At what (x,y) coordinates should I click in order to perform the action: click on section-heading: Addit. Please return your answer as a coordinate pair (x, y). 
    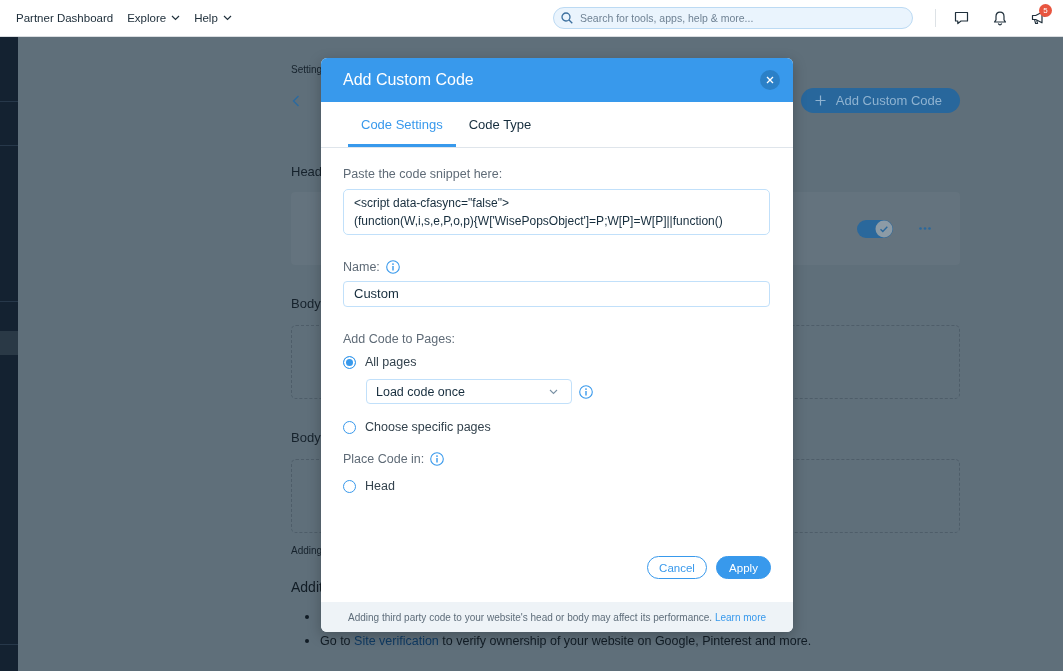
    Looking at the image, I should click on (307, 587).